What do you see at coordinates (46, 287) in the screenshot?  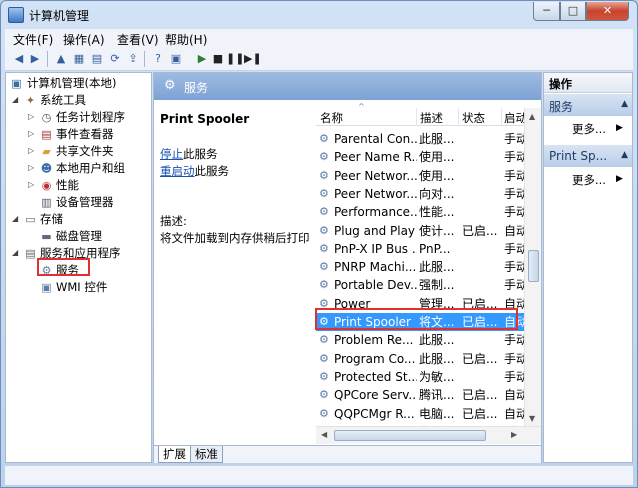 I see `wmi-icon: ▣` at bounding box center [46, 287].